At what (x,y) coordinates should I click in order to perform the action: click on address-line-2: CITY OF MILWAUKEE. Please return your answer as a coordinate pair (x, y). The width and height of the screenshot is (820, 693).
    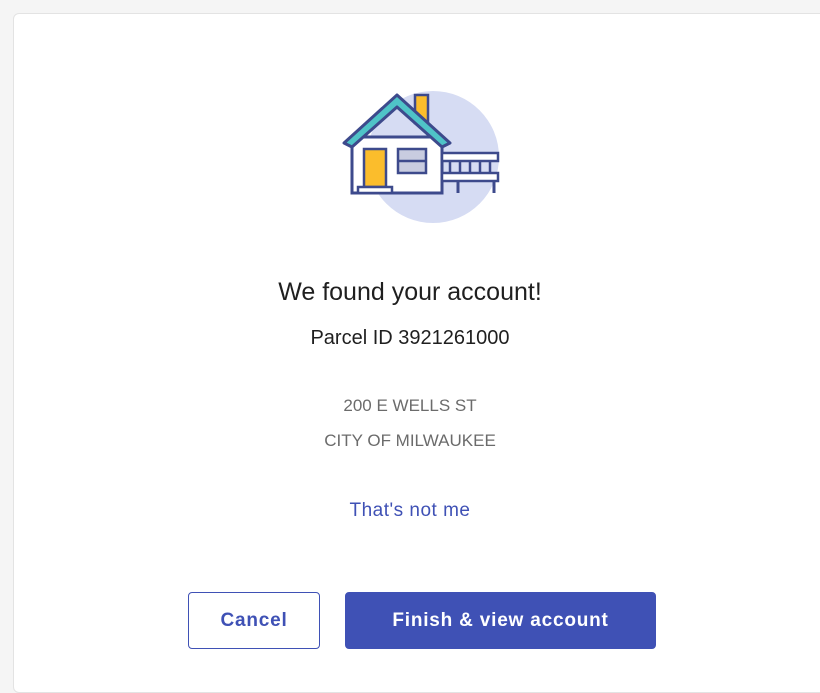
    Looking at the image, I should click on (410, 440).